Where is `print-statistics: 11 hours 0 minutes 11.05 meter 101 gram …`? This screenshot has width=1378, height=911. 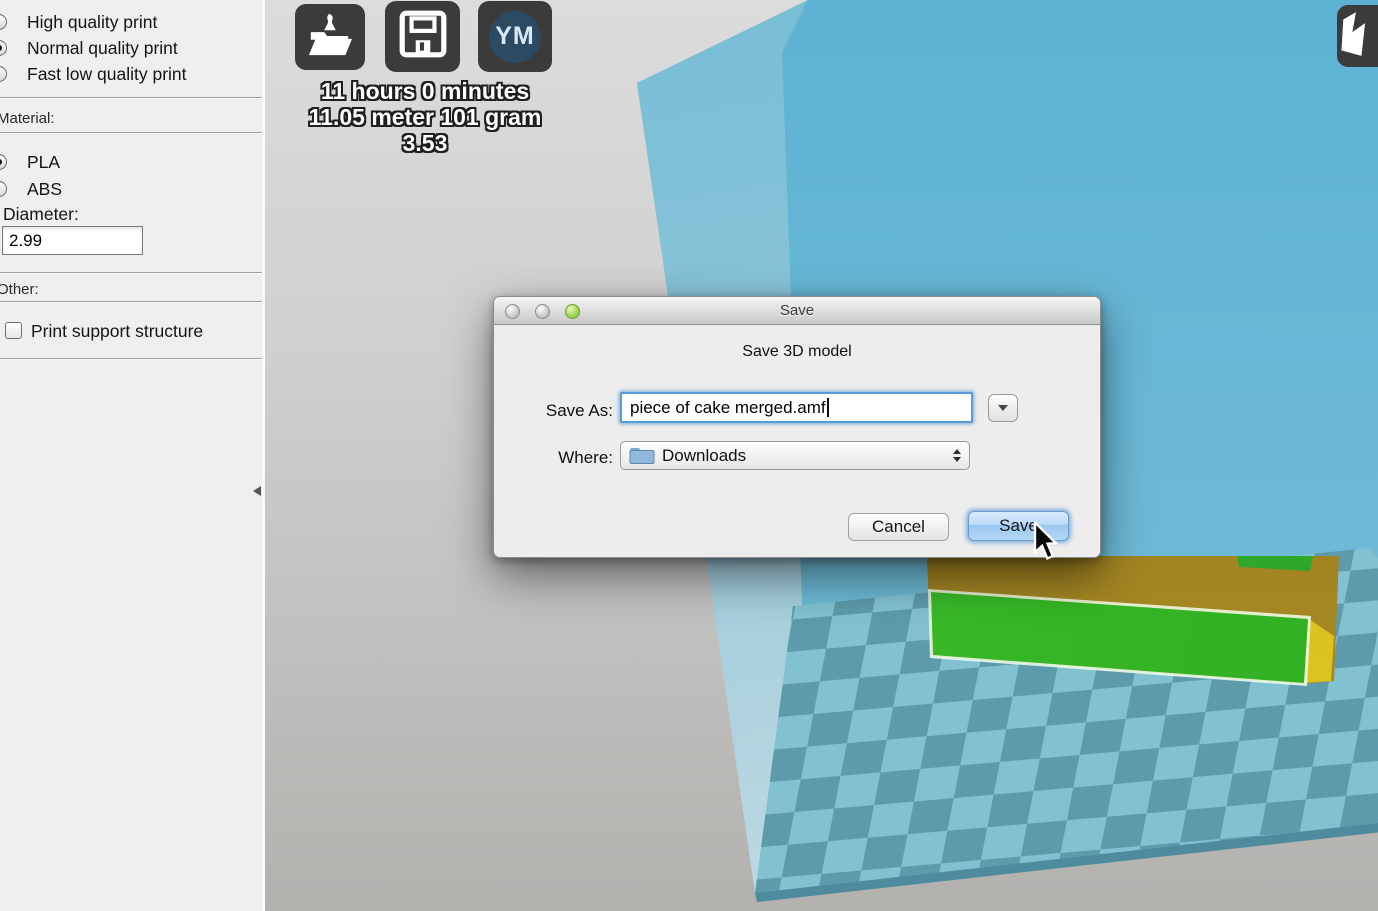
print-statistics: 11 hours 0 minutes 11.05 meter 101 gram … is located at coordinates (425, 117).